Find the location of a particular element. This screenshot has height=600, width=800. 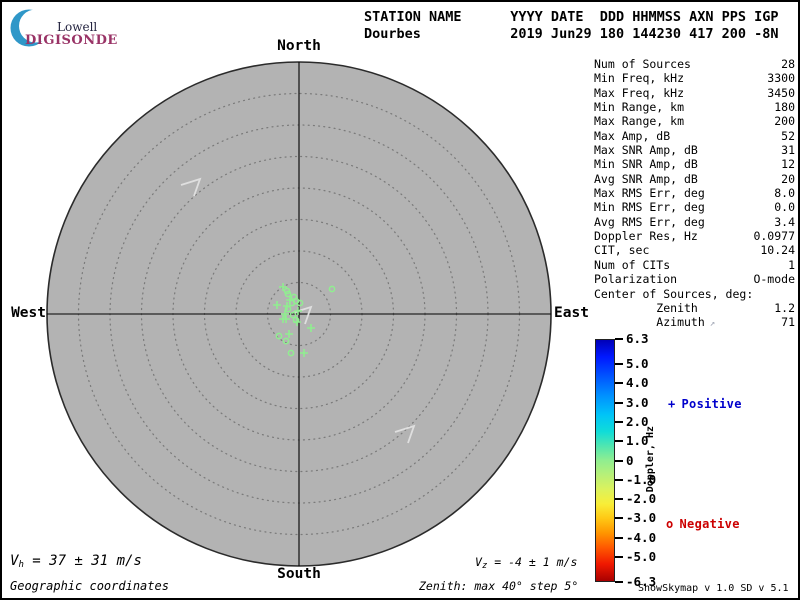

statistic-label: Num of CITs is located at coordinates (632, 264).